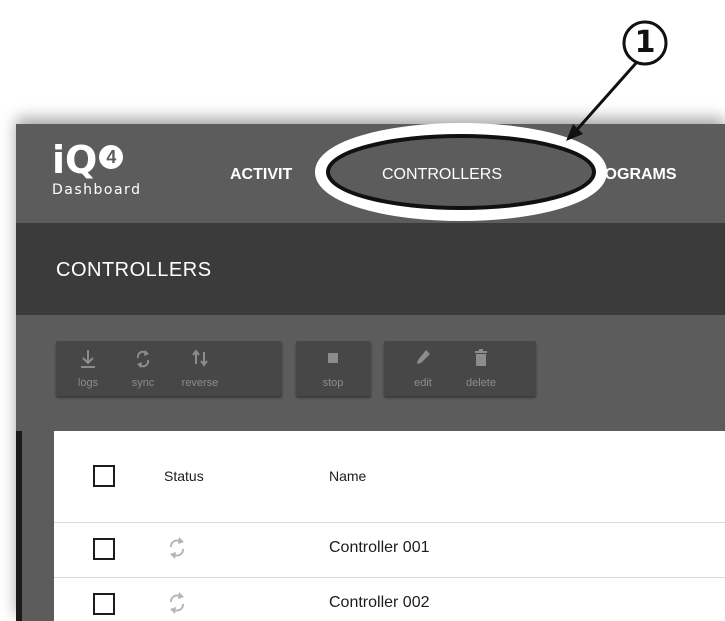 The height and width of the screenshot is (621, 725). What do you see at coordinates (645, 42) in the screenshot?
I see `callout-number: 1` at bounding box center [645, 42].